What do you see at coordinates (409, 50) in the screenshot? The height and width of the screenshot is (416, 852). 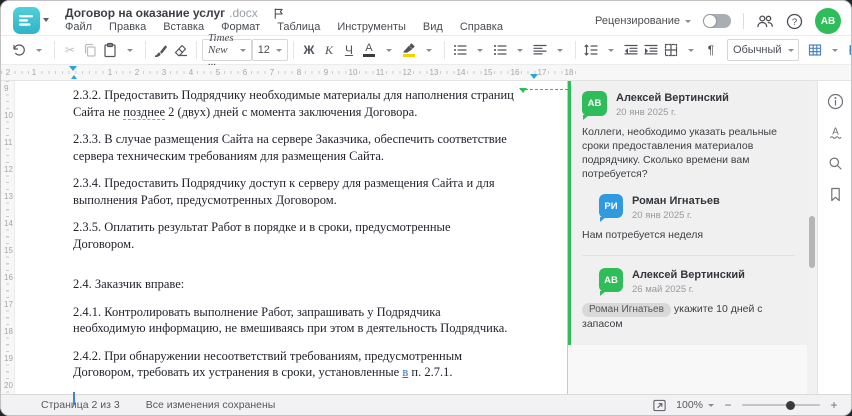 I see `highlight-color-button` at bounding box center [409, 50].